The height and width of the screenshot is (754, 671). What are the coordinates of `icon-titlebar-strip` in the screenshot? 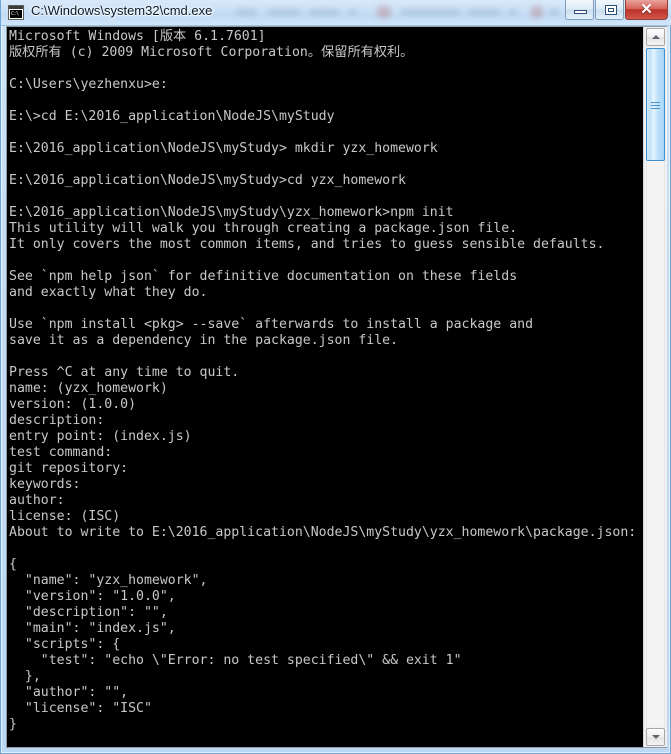 It's located at (16, 7).